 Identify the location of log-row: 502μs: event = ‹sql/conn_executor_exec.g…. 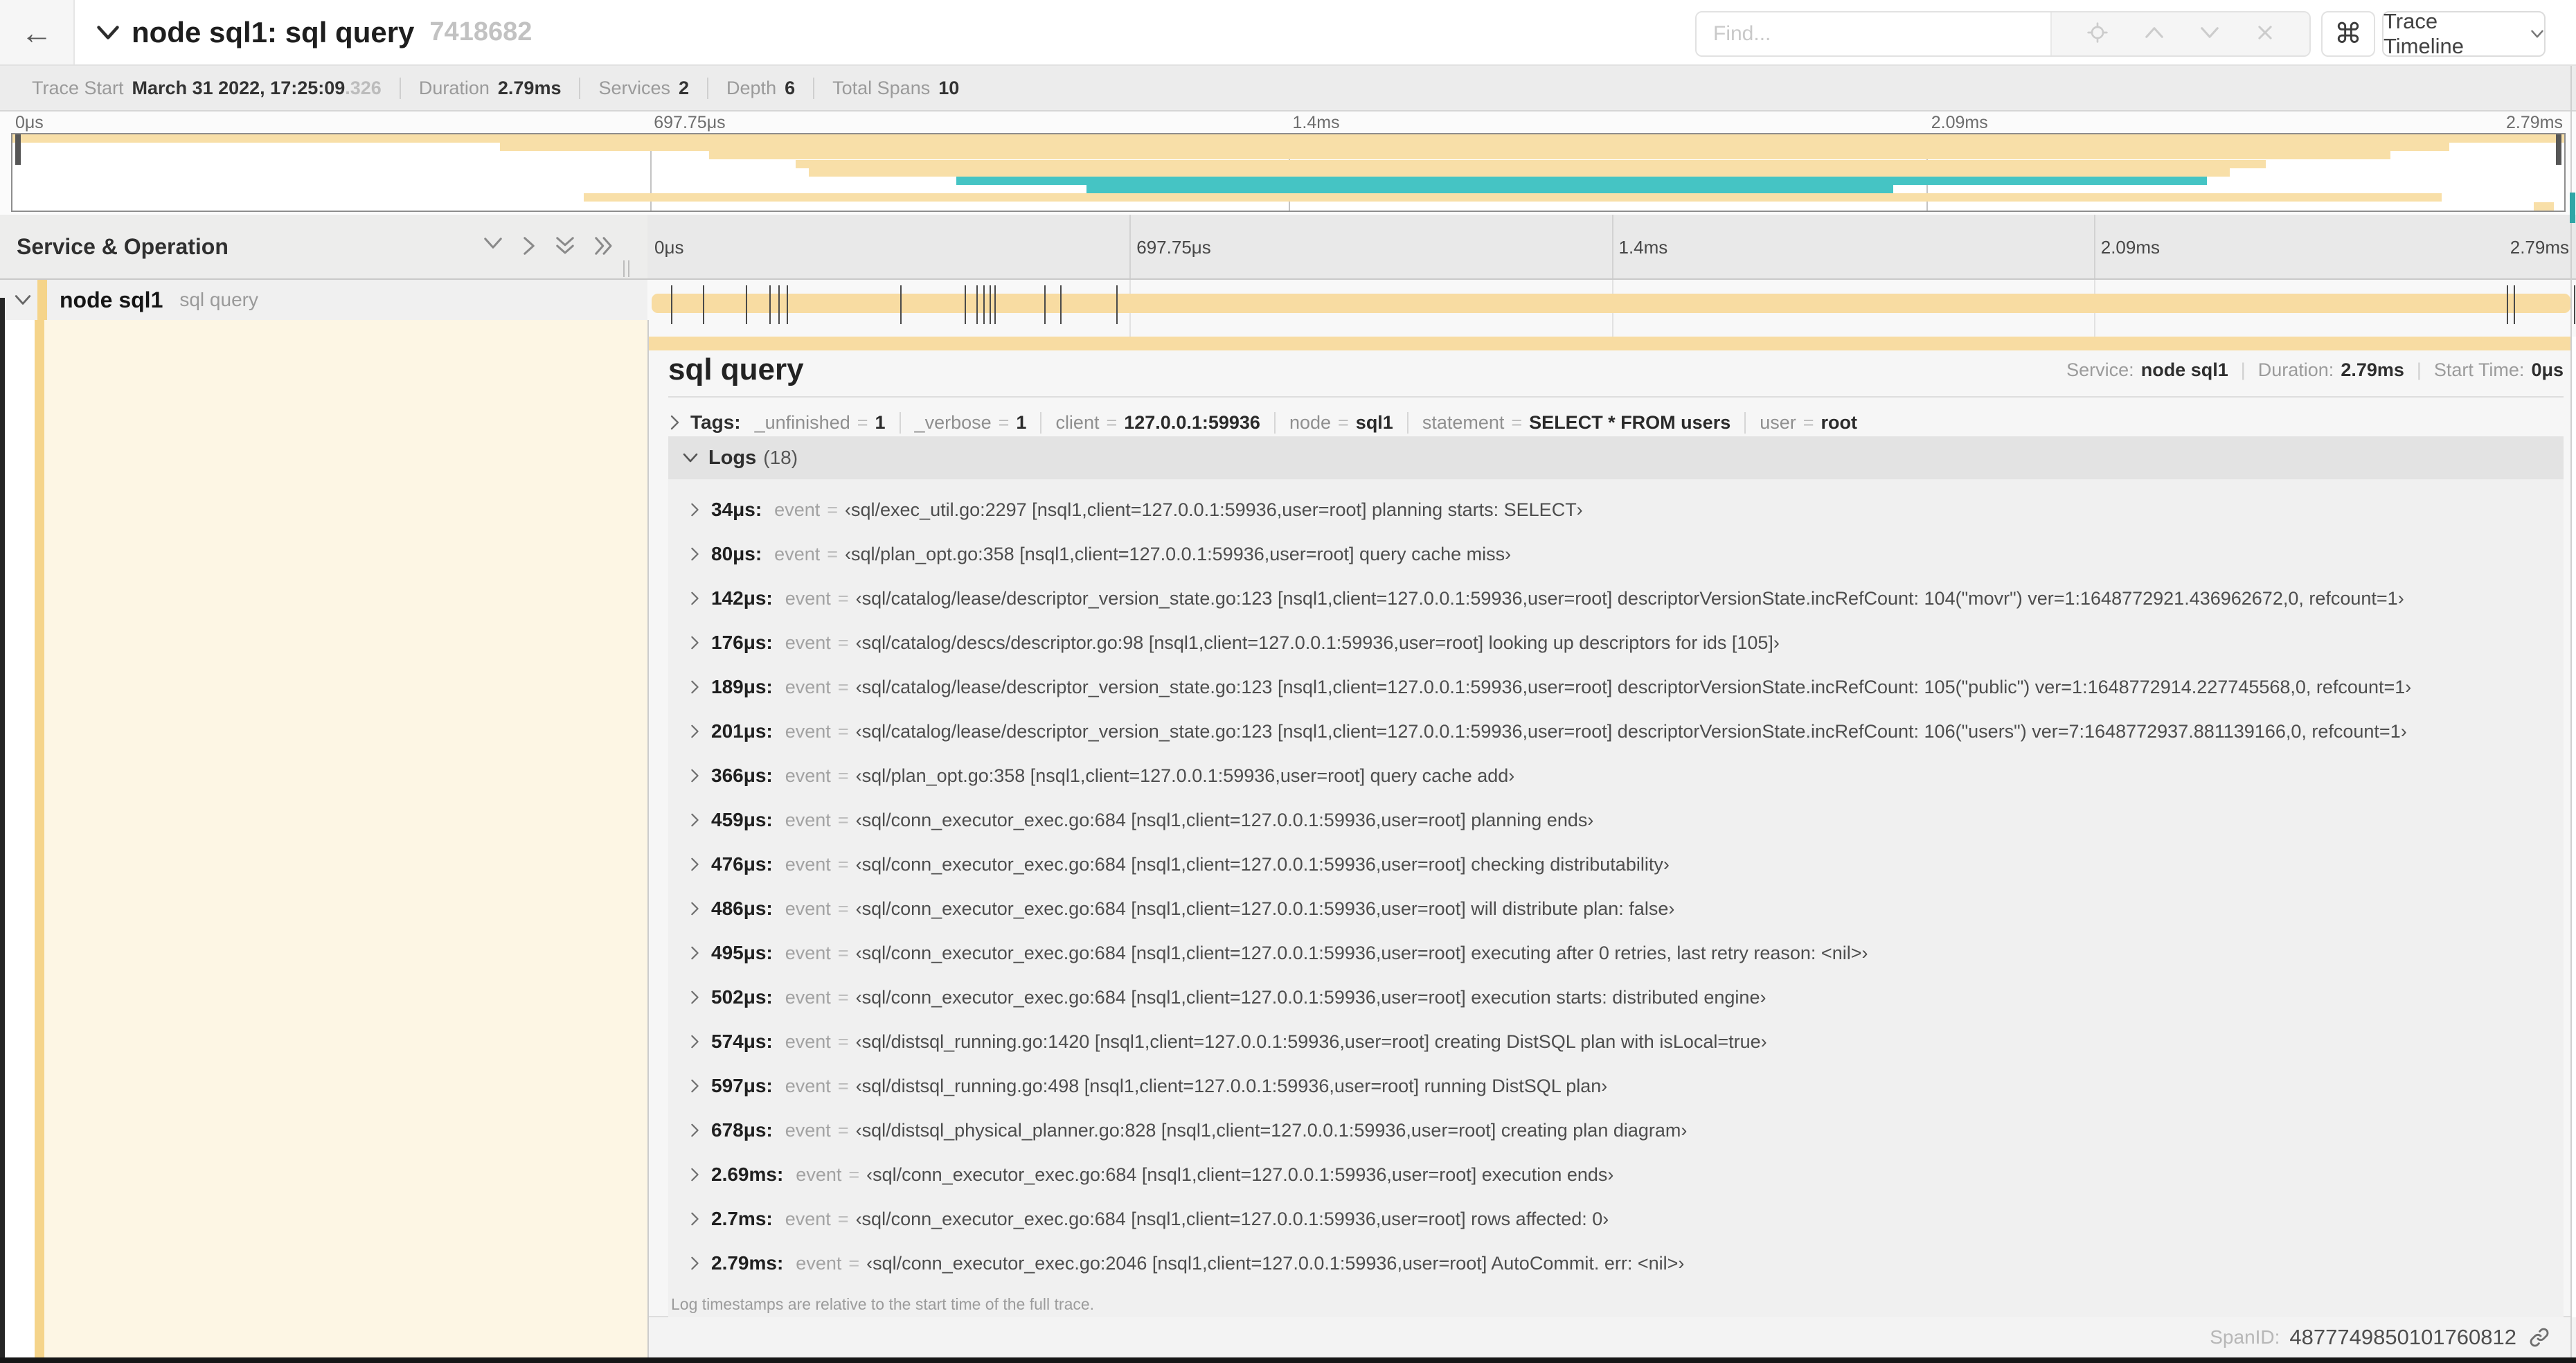
(1616, 997).